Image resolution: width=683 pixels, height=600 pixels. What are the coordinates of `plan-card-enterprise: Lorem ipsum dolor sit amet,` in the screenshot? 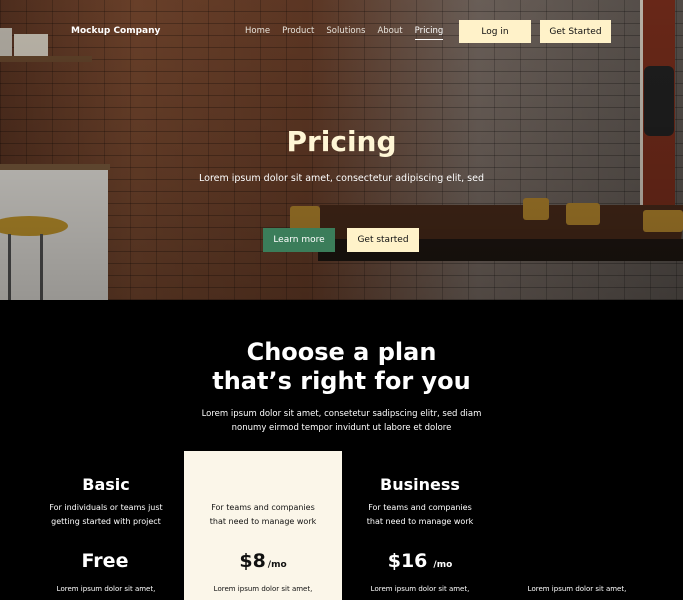 It's located at (577, 525).